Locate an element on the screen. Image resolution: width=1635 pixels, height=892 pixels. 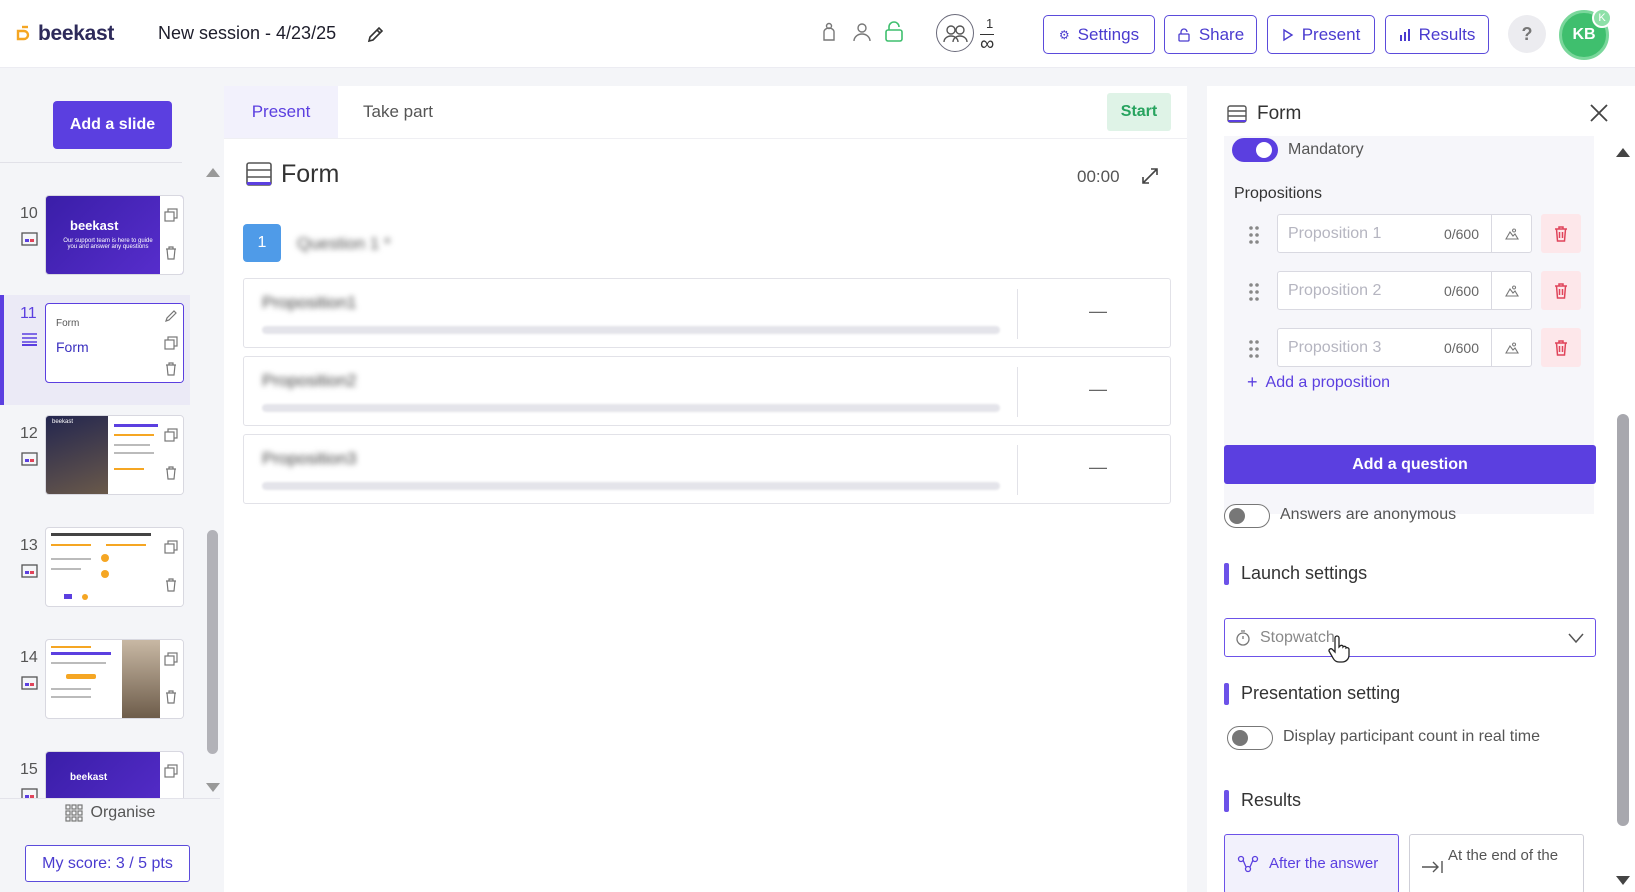
proposition-placeholder: Proposition 1 is located at coordinates (1335, 233).